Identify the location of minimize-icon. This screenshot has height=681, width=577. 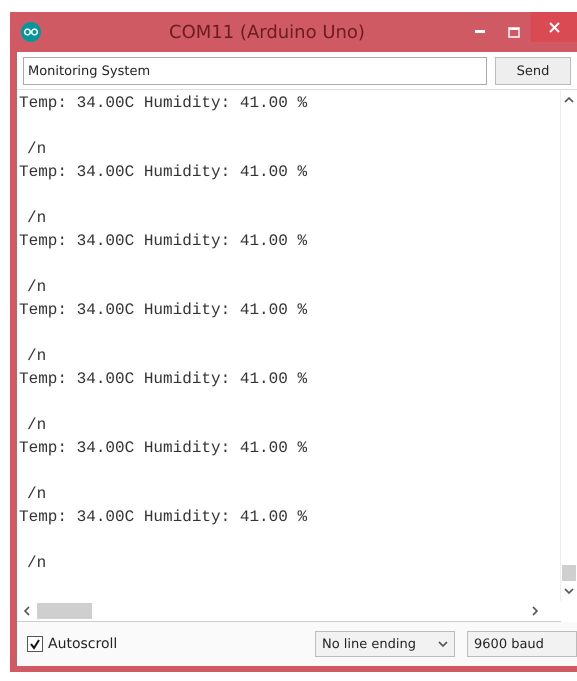
(480, 32).